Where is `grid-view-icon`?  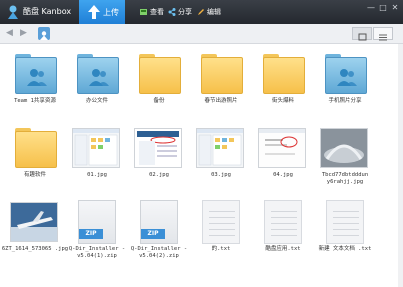
grid-view-icon is located at coordinates (362, 37).